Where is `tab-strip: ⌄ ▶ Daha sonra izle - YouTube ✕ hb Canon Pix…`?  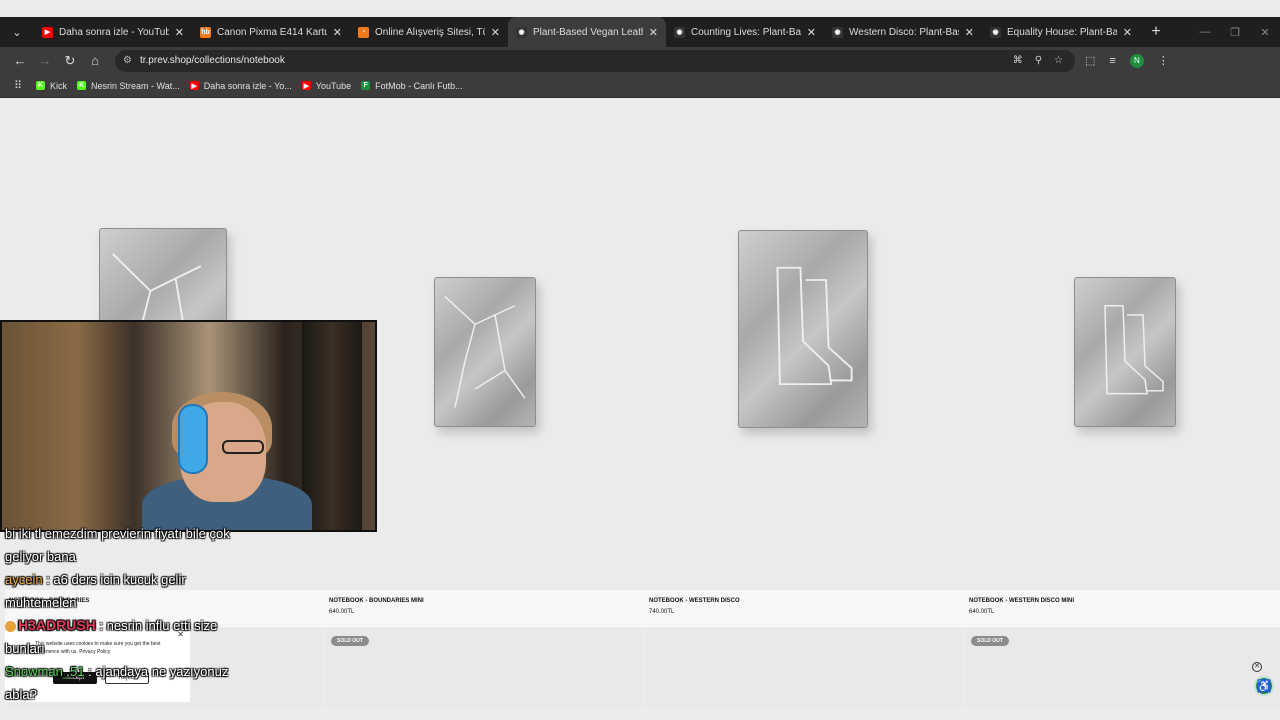
tab-strip: ⌄ ▶ Daha sonra izle - YouTube ✕ hb Canon Pix… is located at coordinates (640, 32).